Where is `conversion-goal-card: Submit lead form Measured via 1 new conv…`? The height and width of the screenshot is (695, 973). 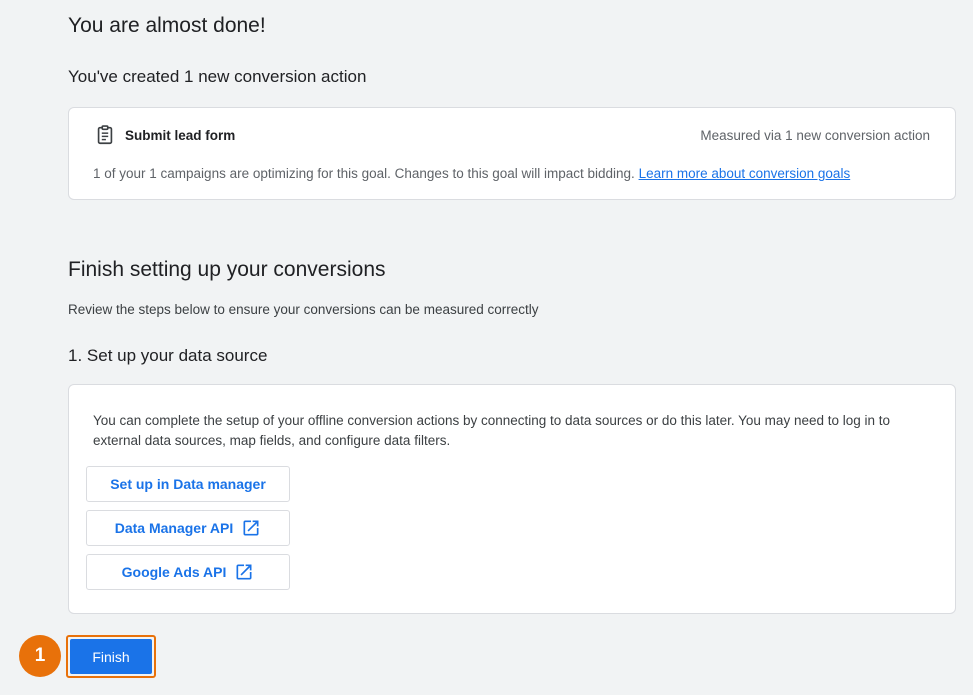
conversion-goal-card: Submit lead form Measured via 1 new conv… is located at coordinates (512, 153).